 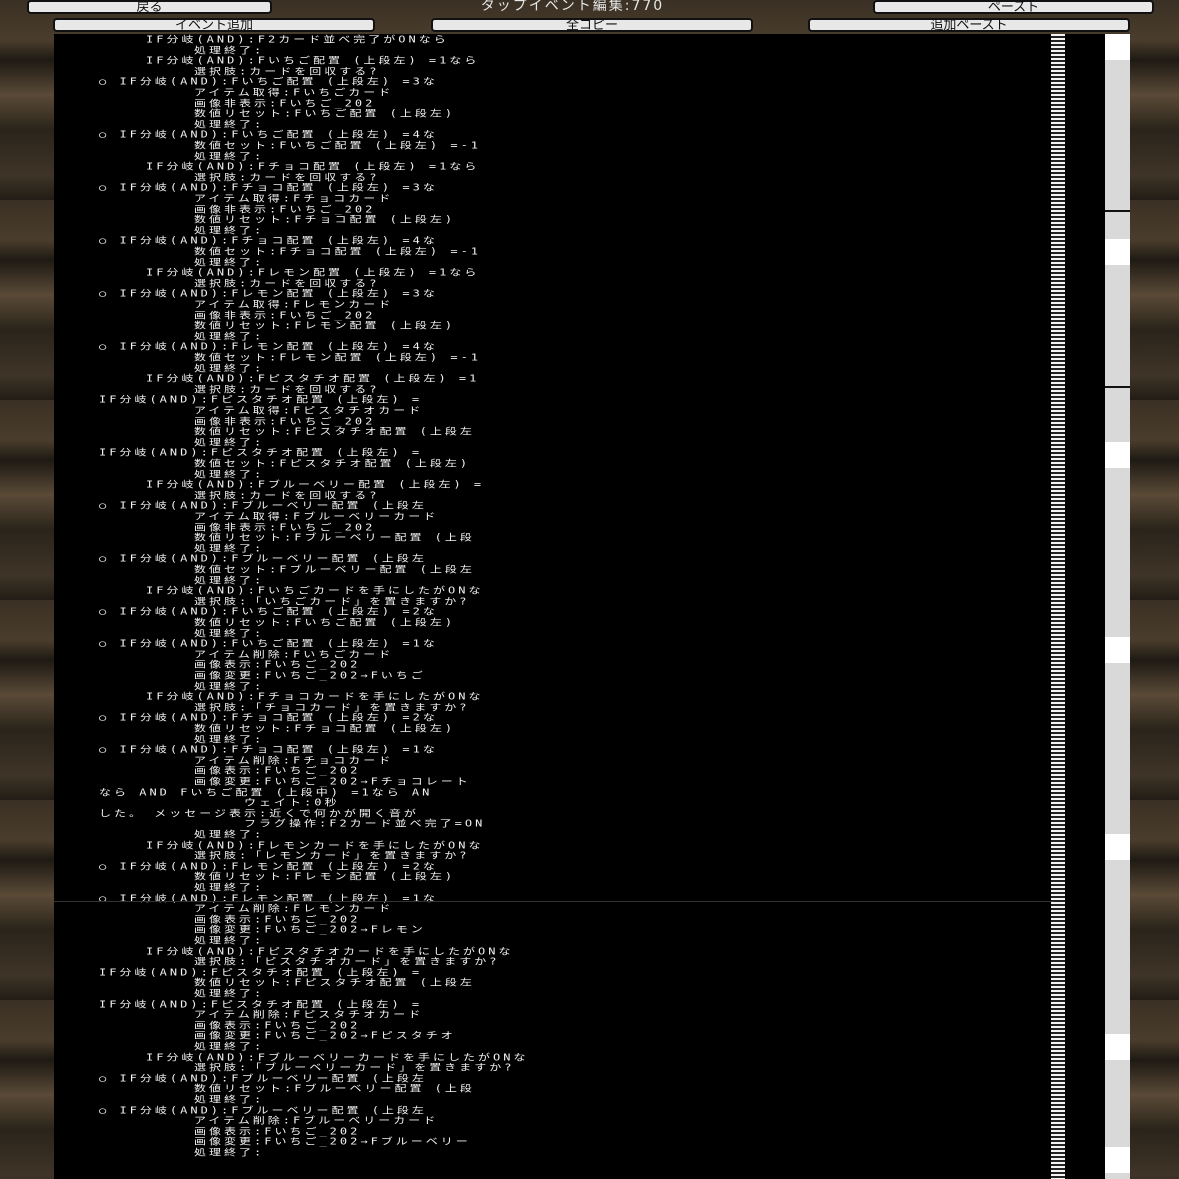 I want to click on list-scrollbar, so click(x=1058, y=606).